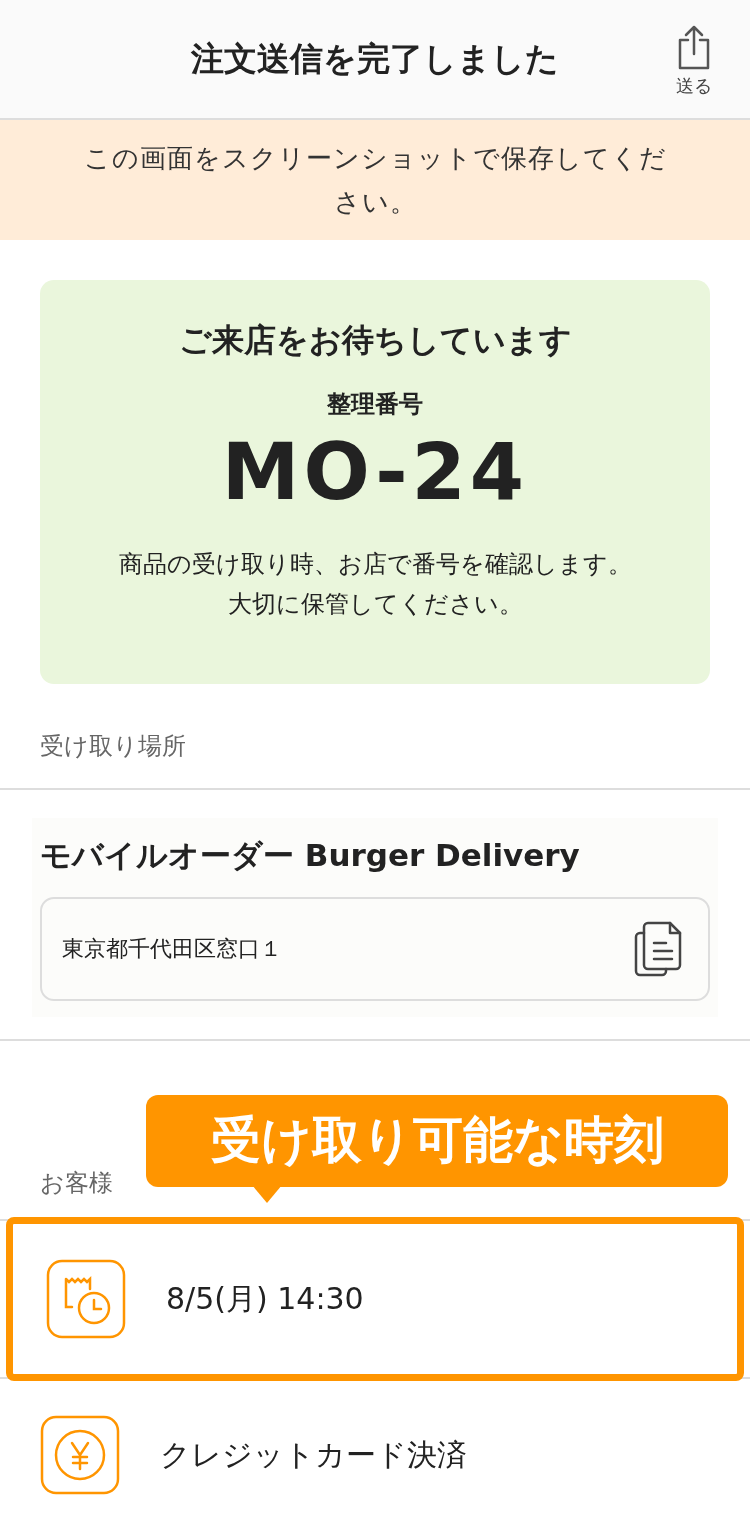  What do you see at coordinates (113, 746) in the screenshot?
I see `section-label: 受け取り場所` at bounding box center [113, 746].